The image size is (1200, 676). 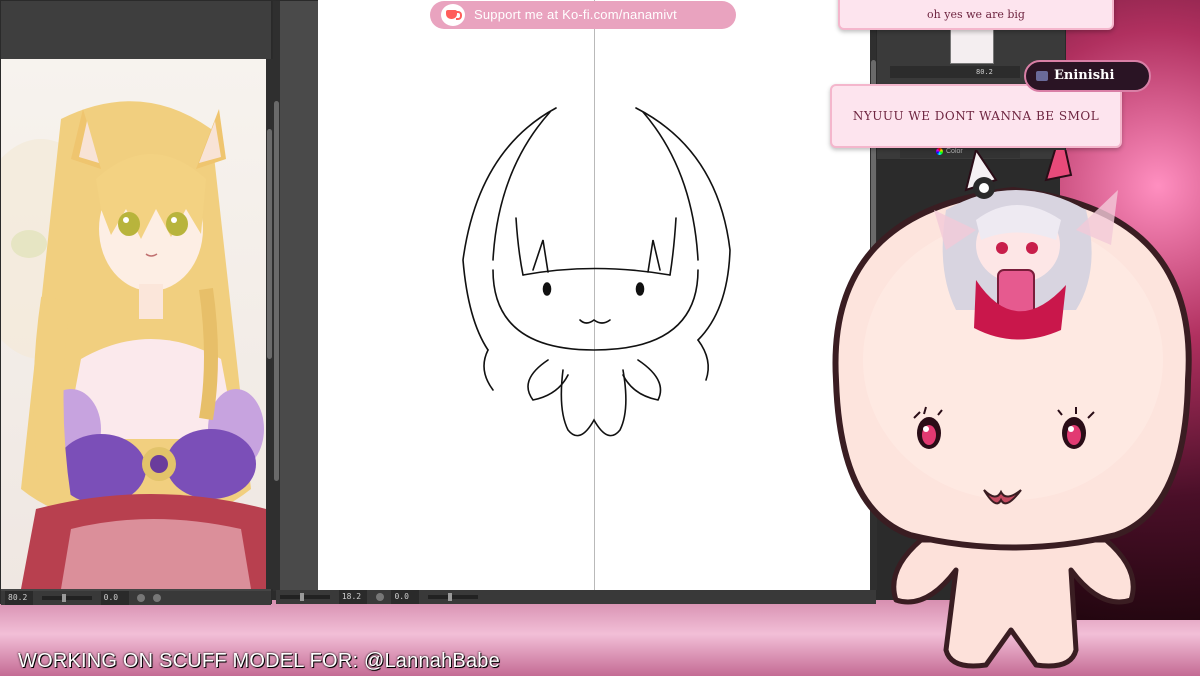 I want to click on canvas-rotation-field: 0.0, so click(x=405, y=597).